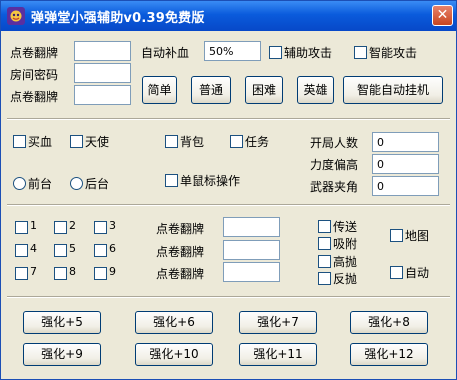 The width and height of the screenshot is (457, 380). Describe the element at coordinates (405, 142) in the screenshot. I see `start-players-input` at that location.